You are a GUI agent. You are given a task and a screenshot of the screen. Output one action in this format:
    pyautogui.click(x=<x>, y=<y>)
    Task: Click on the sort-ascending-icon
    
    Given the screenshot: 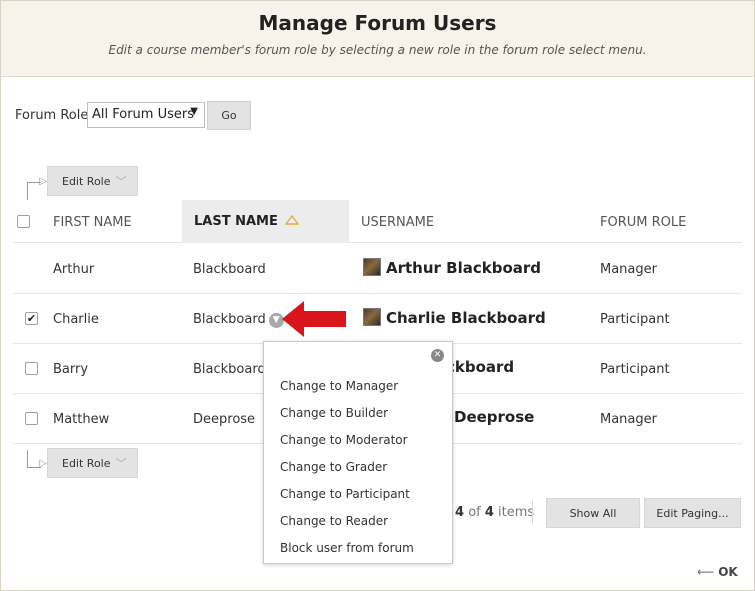 What is the action you would take?
    pyautogui.click(x=292, y=219)
    